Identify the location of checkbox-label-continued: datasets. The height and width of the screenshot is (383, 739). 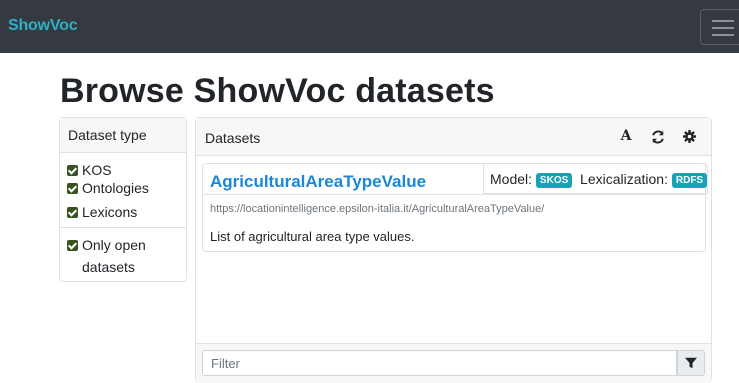
(108, 267).